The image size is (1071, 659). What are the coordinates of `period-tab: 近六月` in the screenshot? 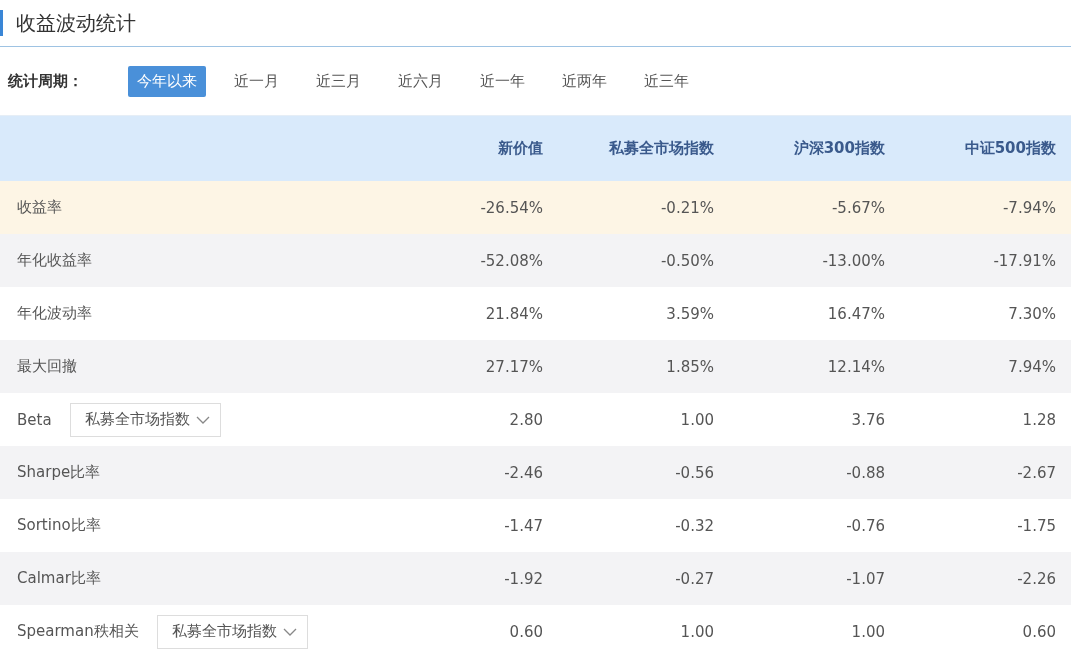 It's located at (420, 81).